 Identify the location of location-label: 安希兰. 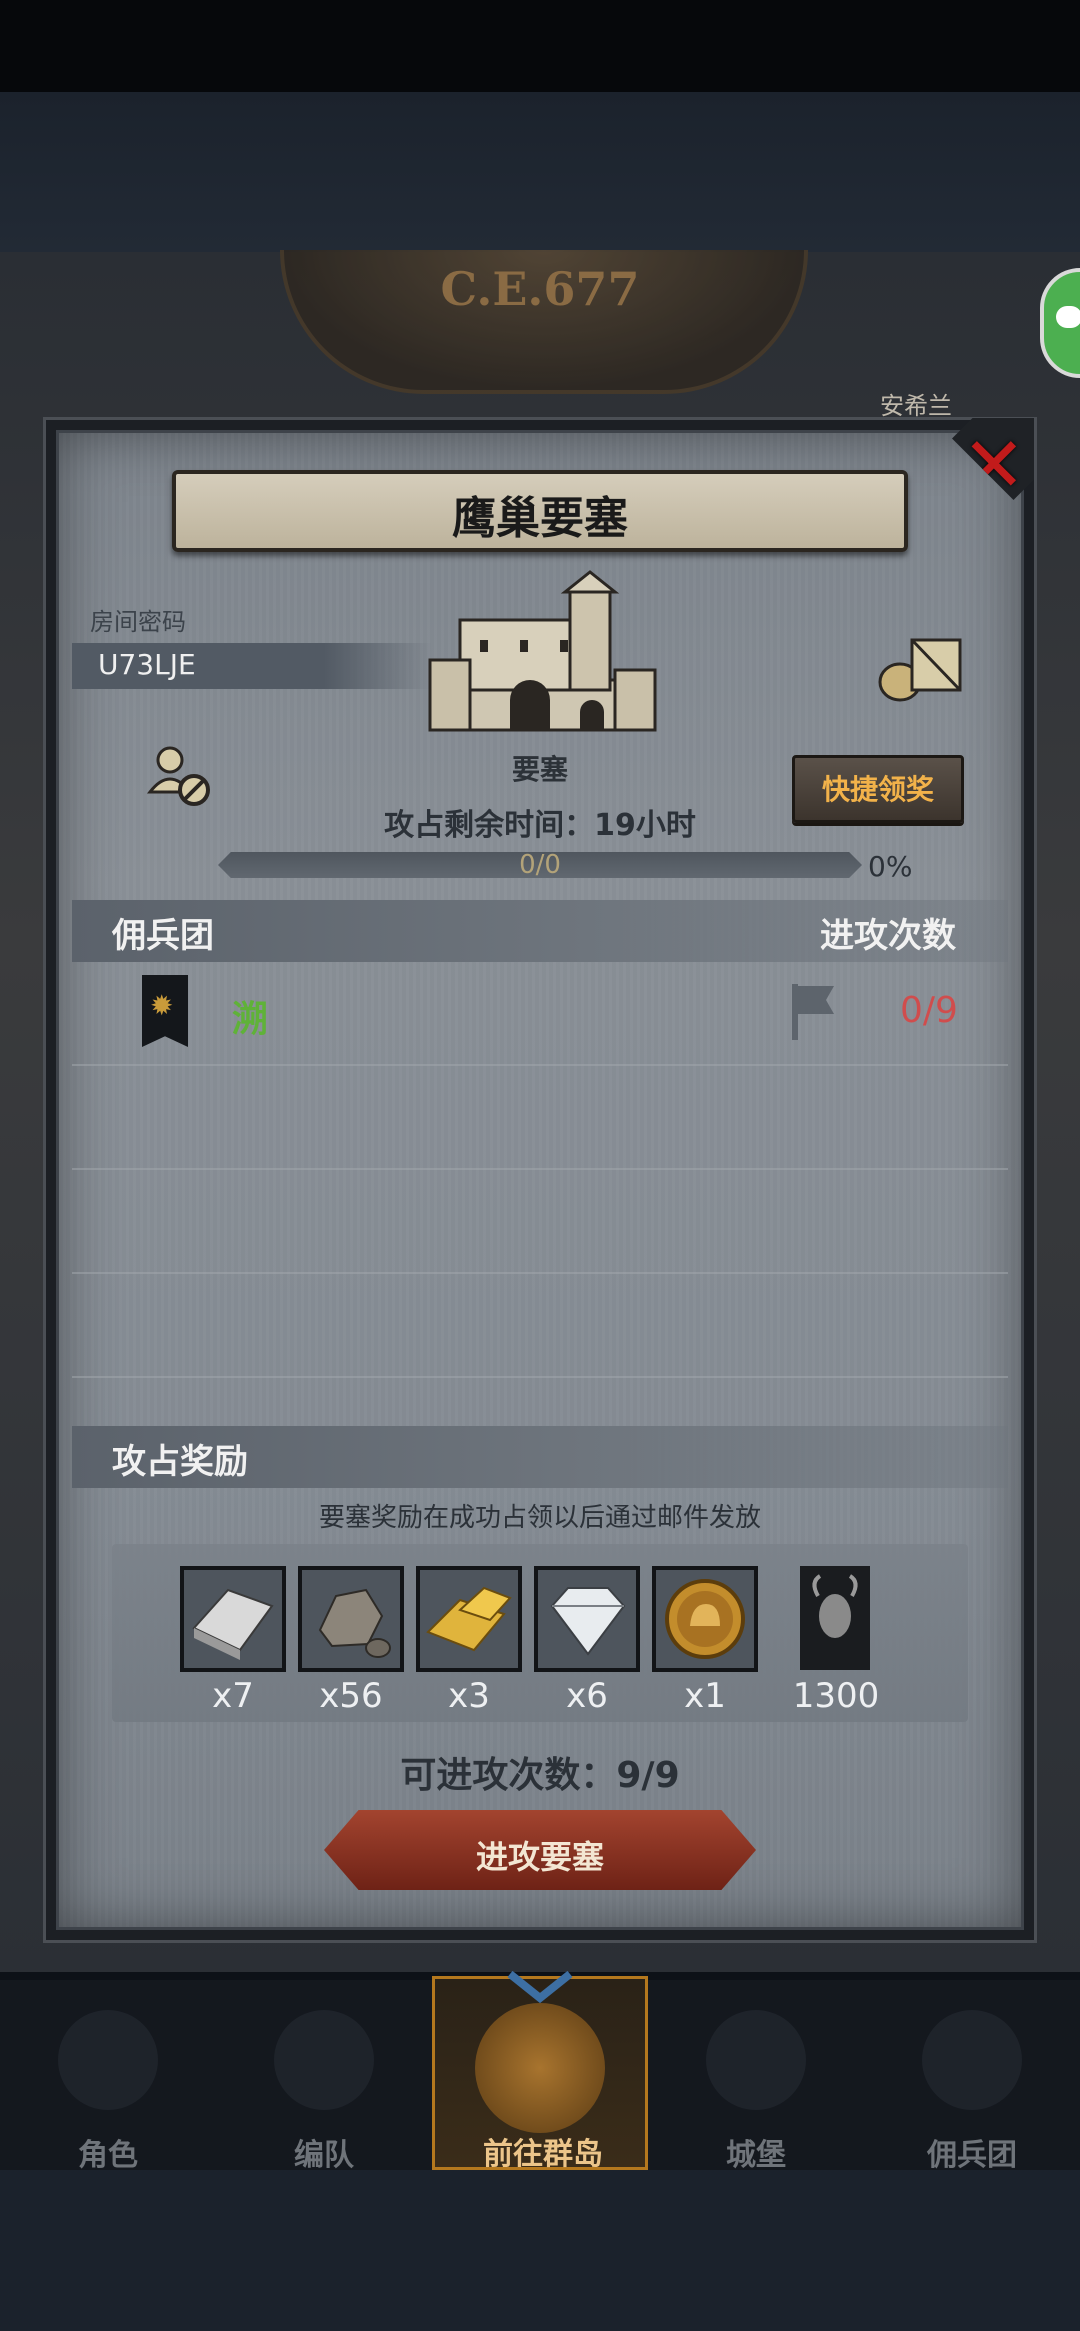
(916, 406).